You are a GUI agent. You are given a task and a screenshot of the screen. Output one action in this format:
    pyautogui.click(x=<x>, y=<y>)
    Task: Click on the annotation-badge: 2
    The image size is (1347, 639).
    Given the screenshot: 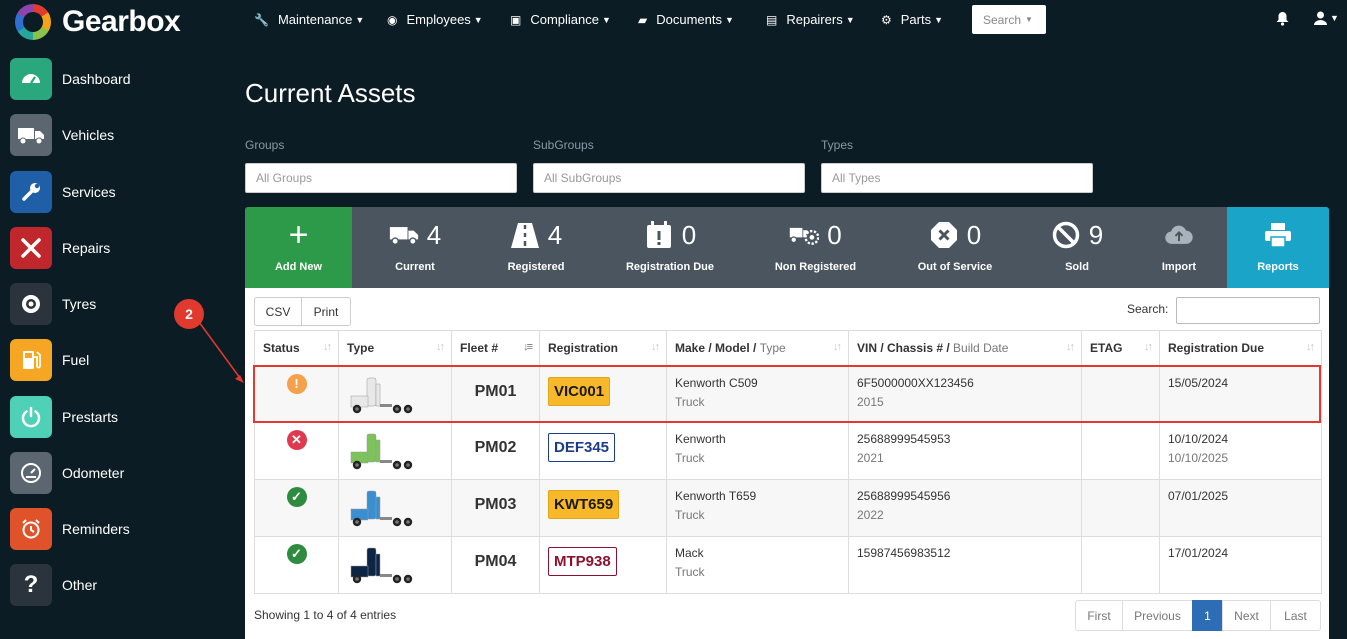 What is the action you would take?
    pyautogui.click(x=189, y=314)
    